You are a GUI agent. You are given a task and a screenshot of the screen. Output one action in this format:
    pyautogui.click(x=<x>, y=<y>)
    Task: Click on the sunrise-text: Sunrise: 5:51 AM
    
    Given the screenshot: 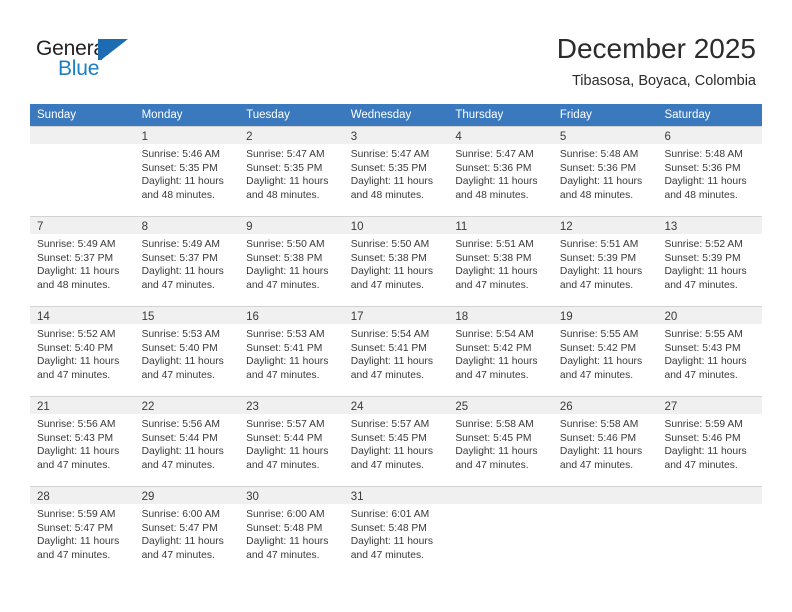 What is the action you would take?
    pyautogui.click(x=494, y=244)
    